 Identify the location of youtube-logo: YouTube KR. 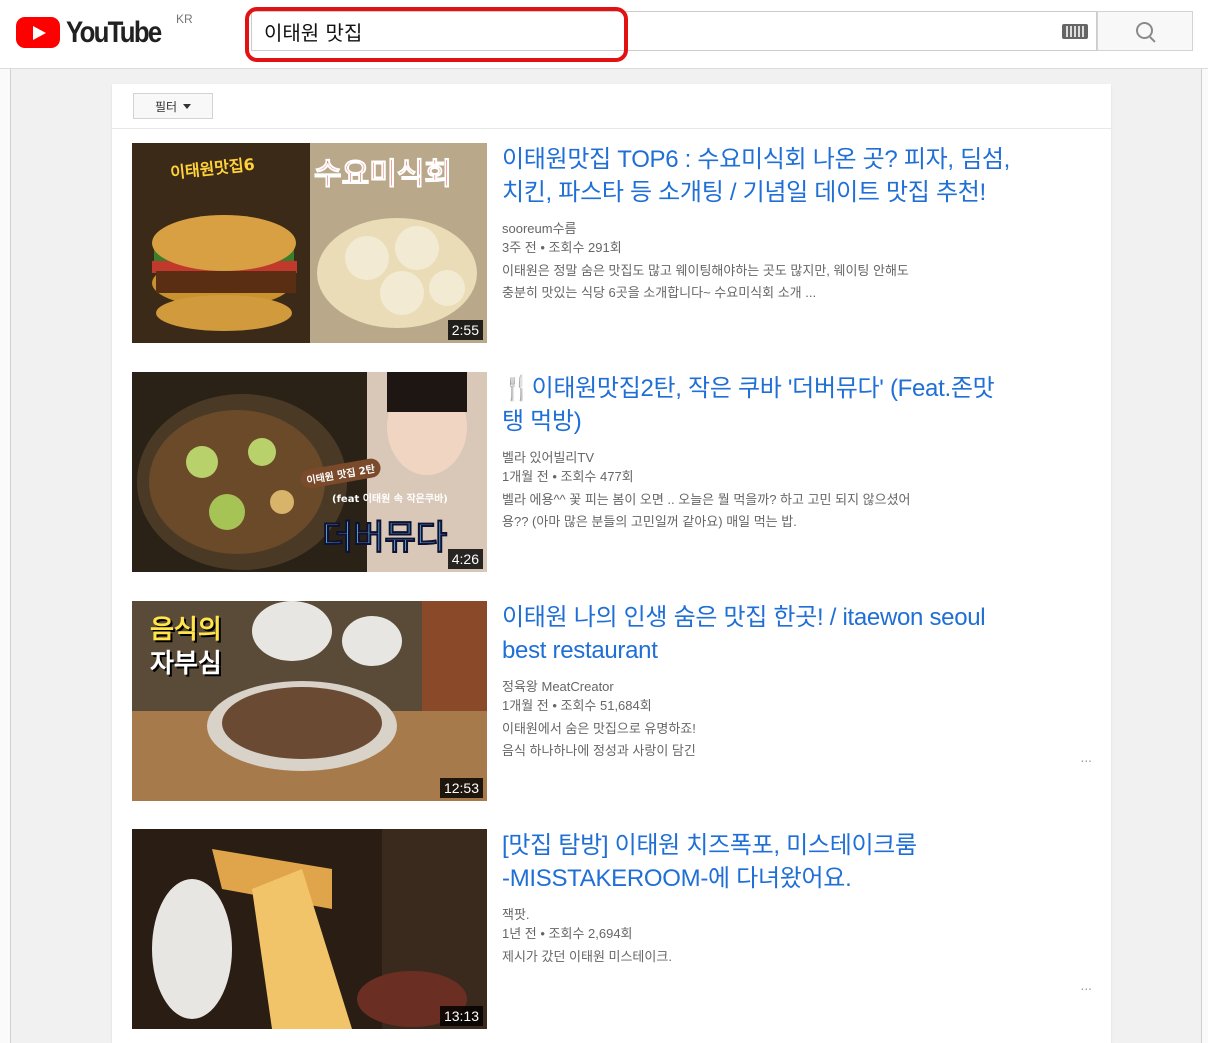
(104, 30).